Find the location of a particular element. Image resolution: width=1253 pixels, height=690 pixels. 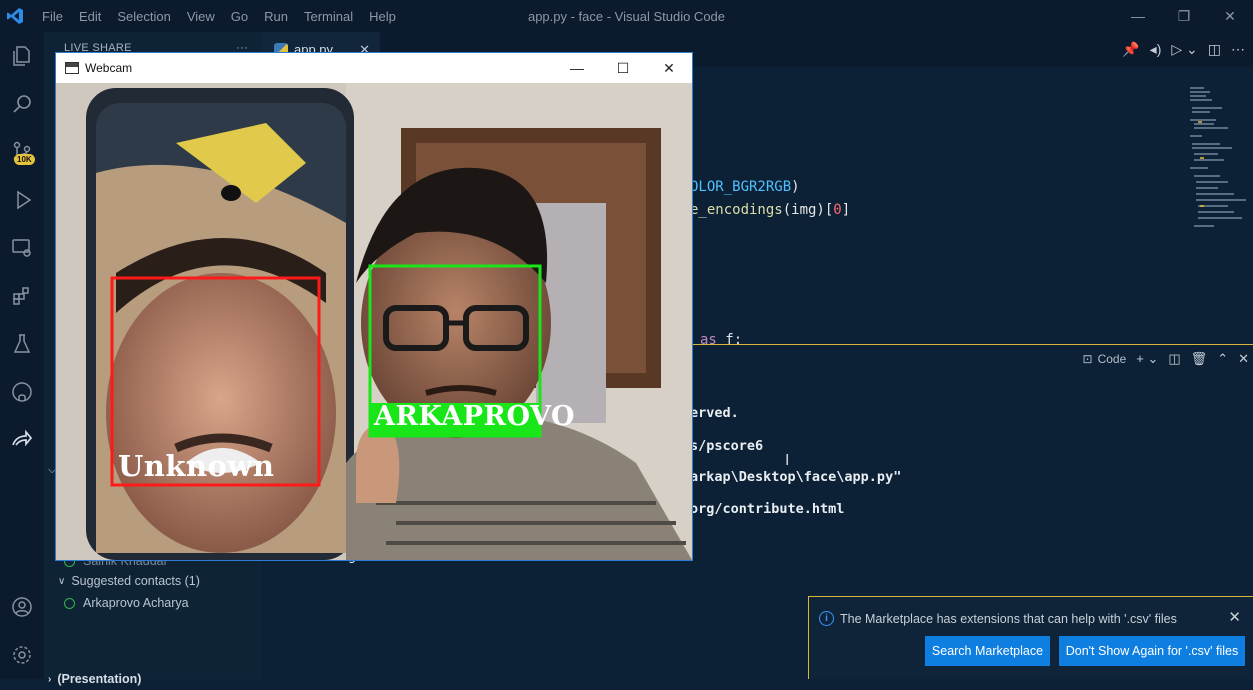

remote-explorer-icon is located at coordinates (22, 248).